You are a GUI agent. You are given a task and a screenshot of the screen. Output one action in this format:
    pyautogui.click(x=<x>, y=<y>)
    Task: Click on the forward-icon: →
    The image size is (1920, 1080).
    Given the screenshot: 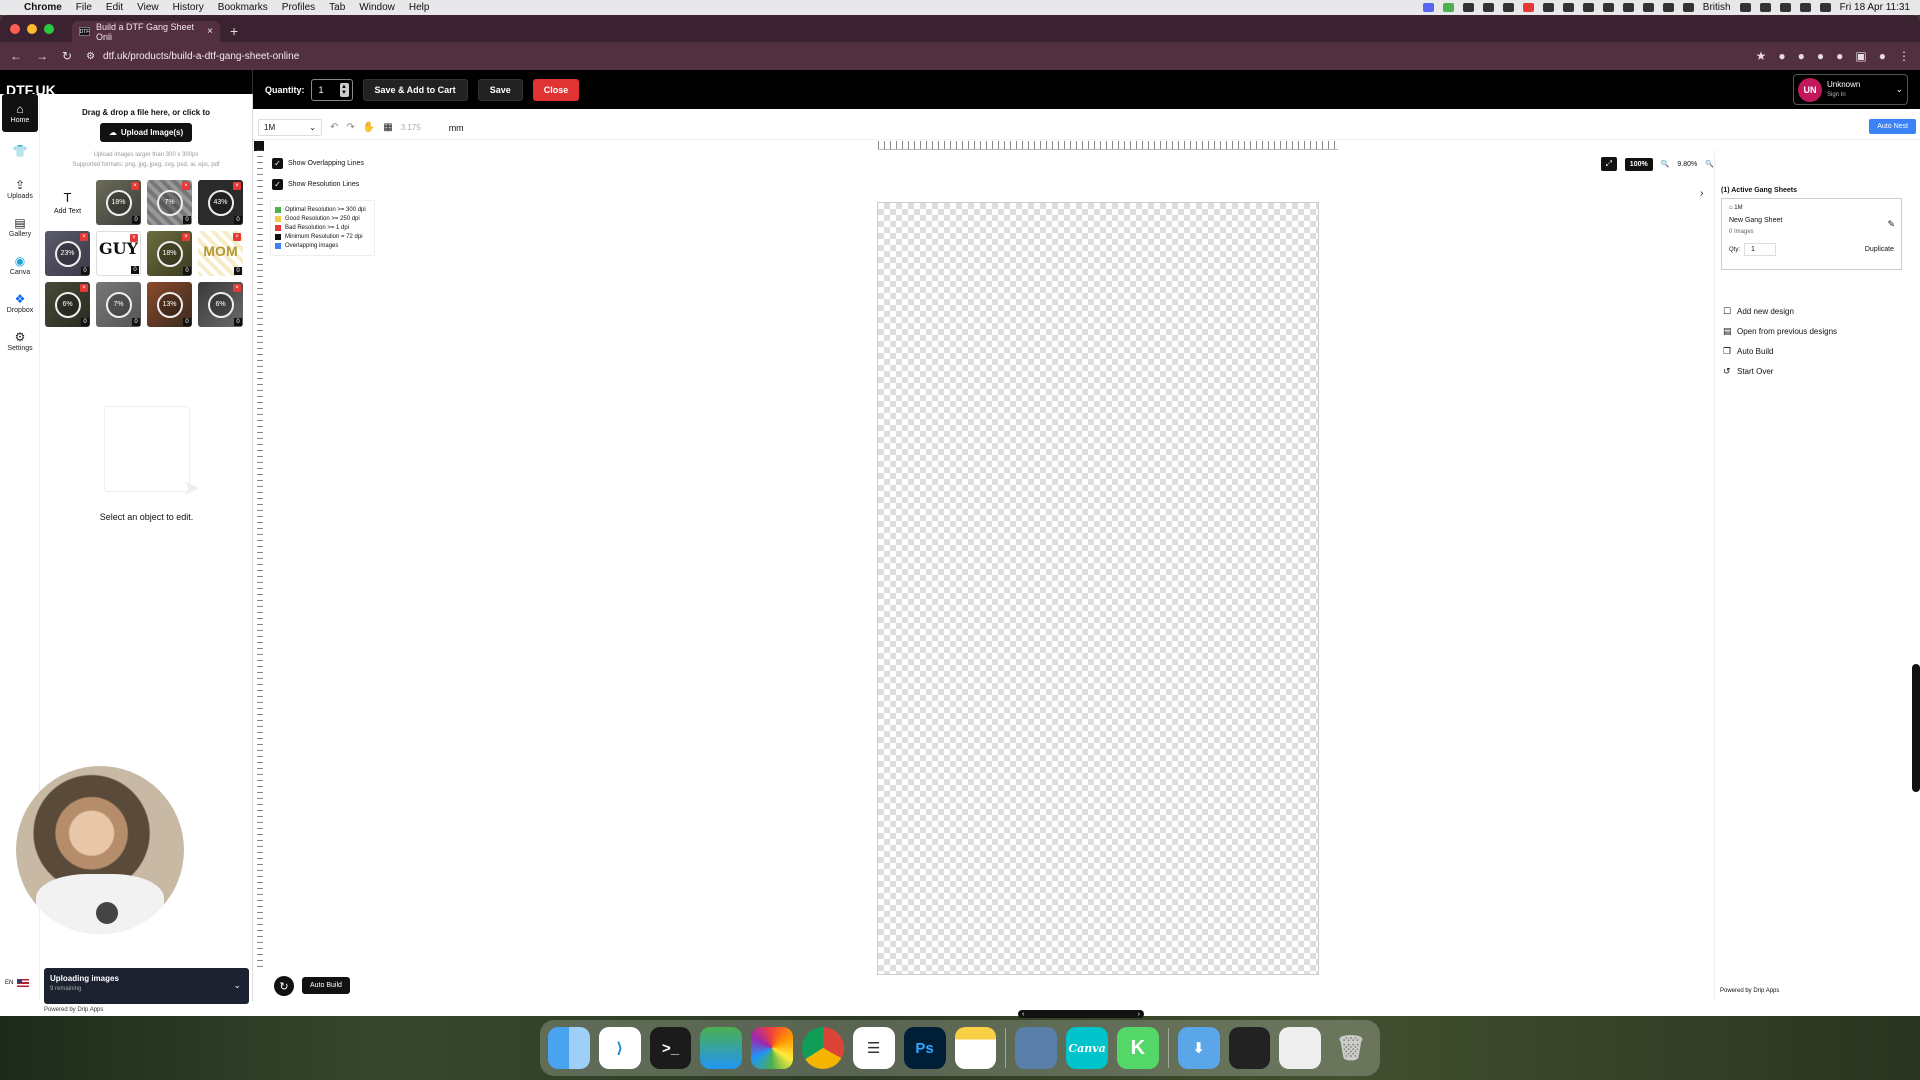 What is the action you would take?
    pyautogui.click(x=42, y=56)
    